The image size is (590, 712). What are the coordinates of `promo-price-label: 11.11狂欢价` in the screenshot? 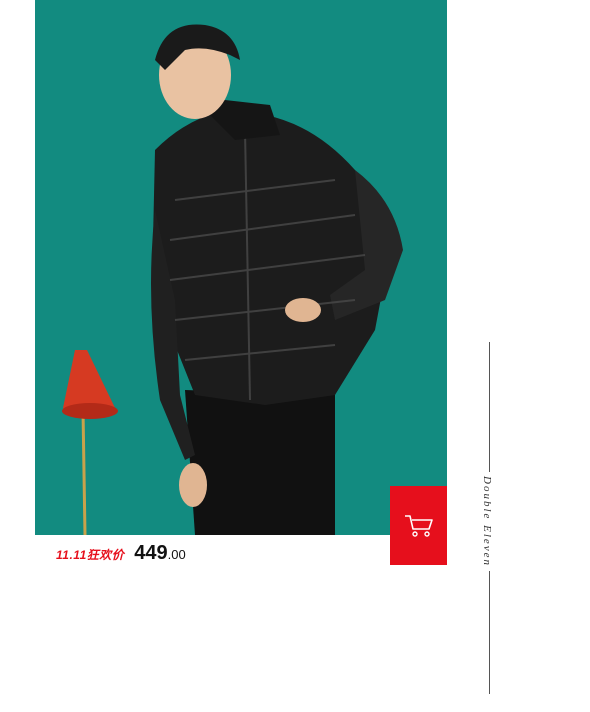 It's located at (90, 555).